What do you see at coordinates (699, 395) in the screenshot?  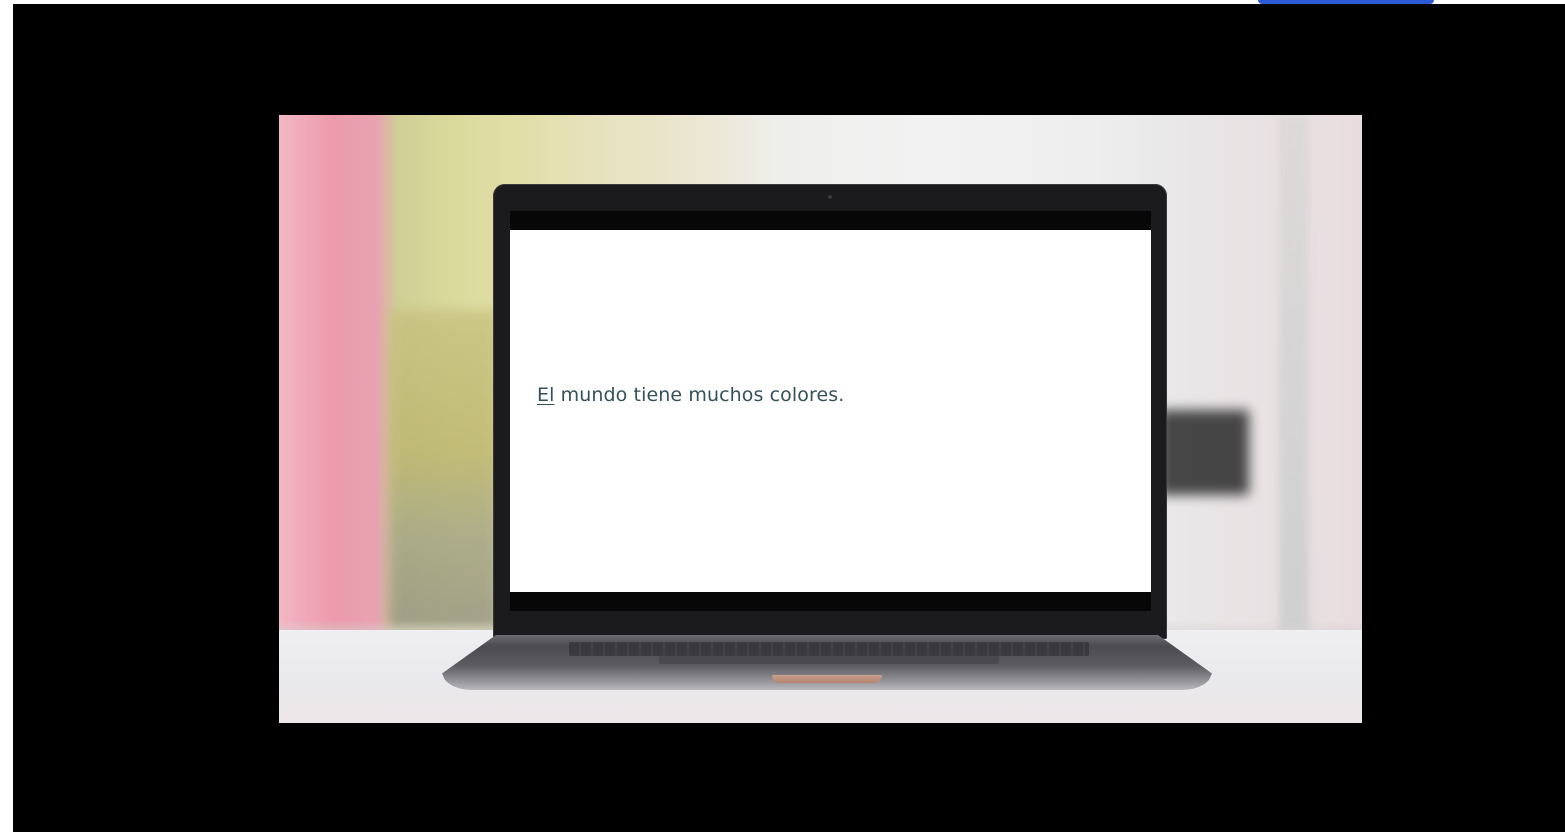 I see `slide-text-rest: mundo tiene muchos colores.` at bounding box center [699, 395].